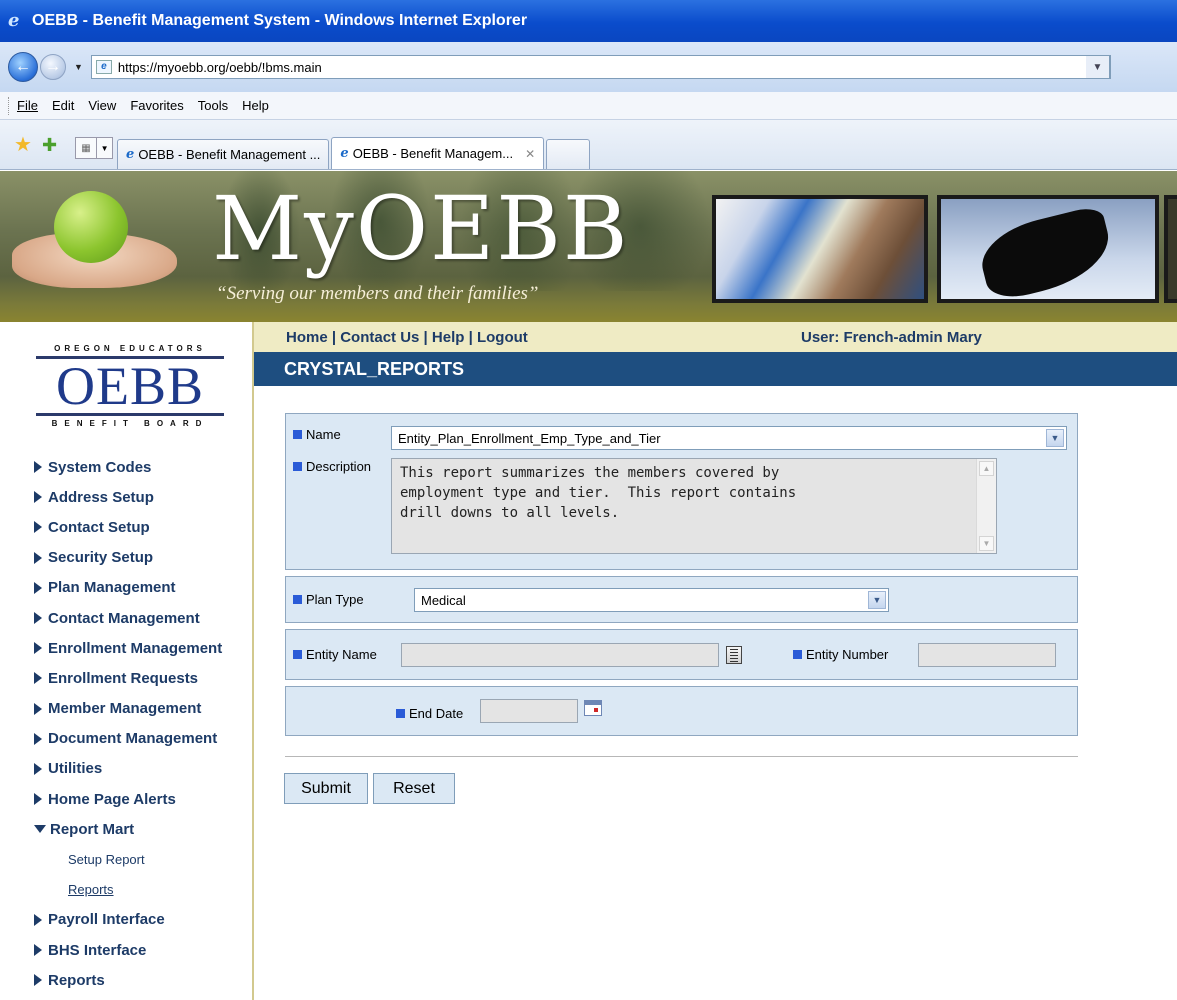  Describe the element at coordinates (421, 228) in the screenshot. I see `myoebb-logo: MyOEBB` at that location.